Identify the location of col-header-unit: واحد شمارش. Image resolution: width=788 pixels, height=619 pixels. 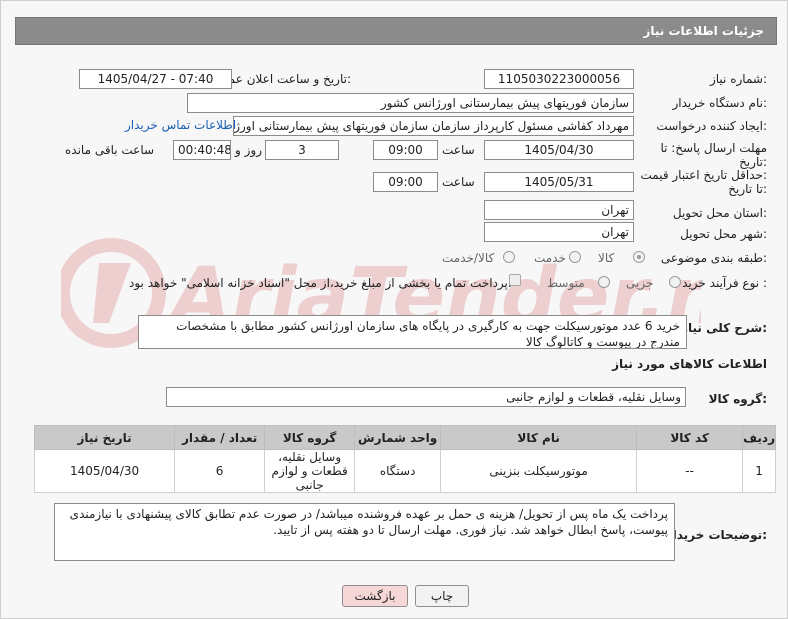
(398, 437).